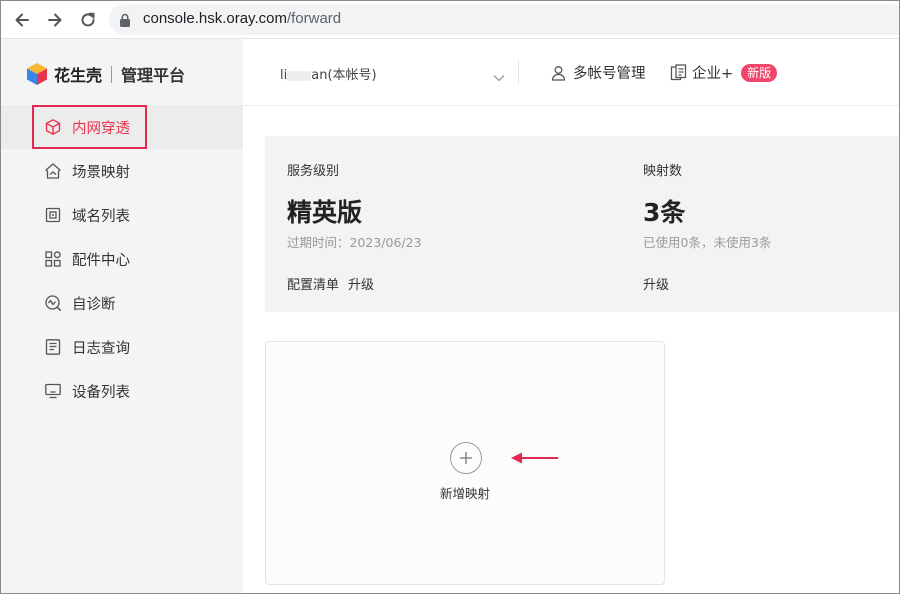  Describe the element at coordinates (112, 74) in the screenshot. I see `brand-divider` at that location.